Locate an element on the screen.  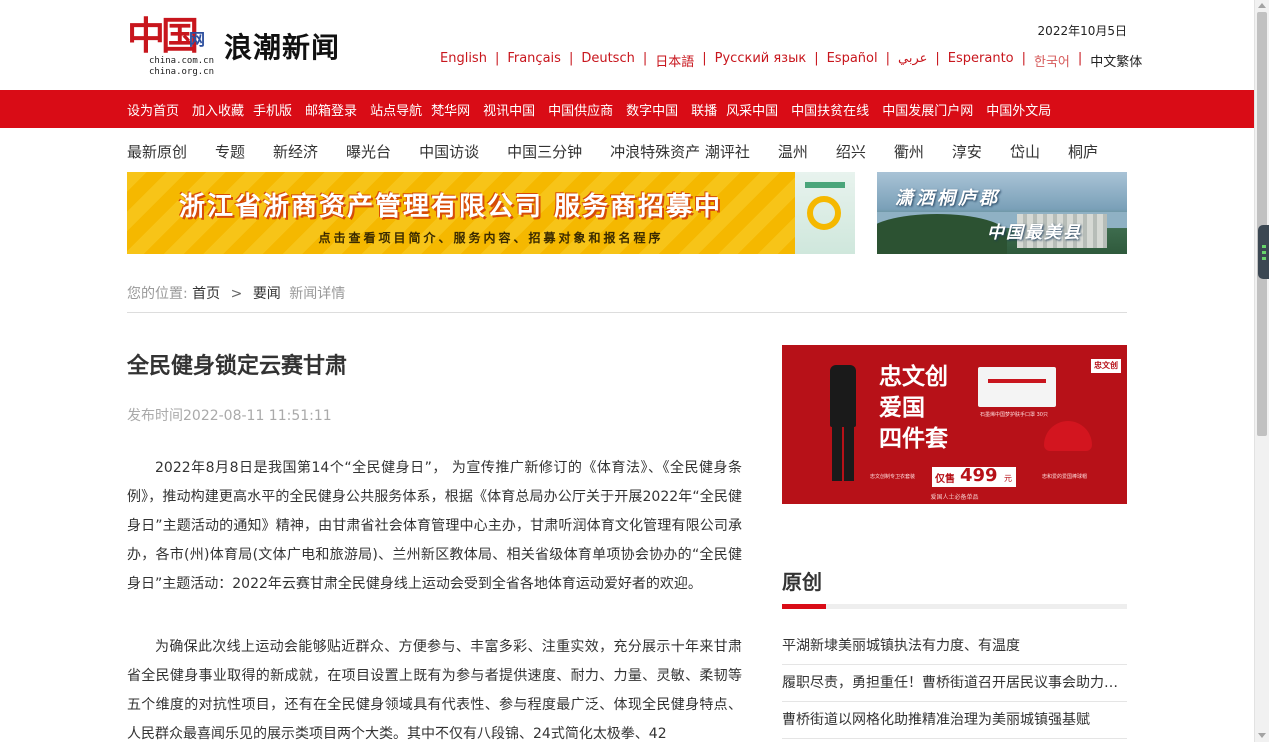
breadcrumb-label: 您的位置: is located at coordinates (157, 294).